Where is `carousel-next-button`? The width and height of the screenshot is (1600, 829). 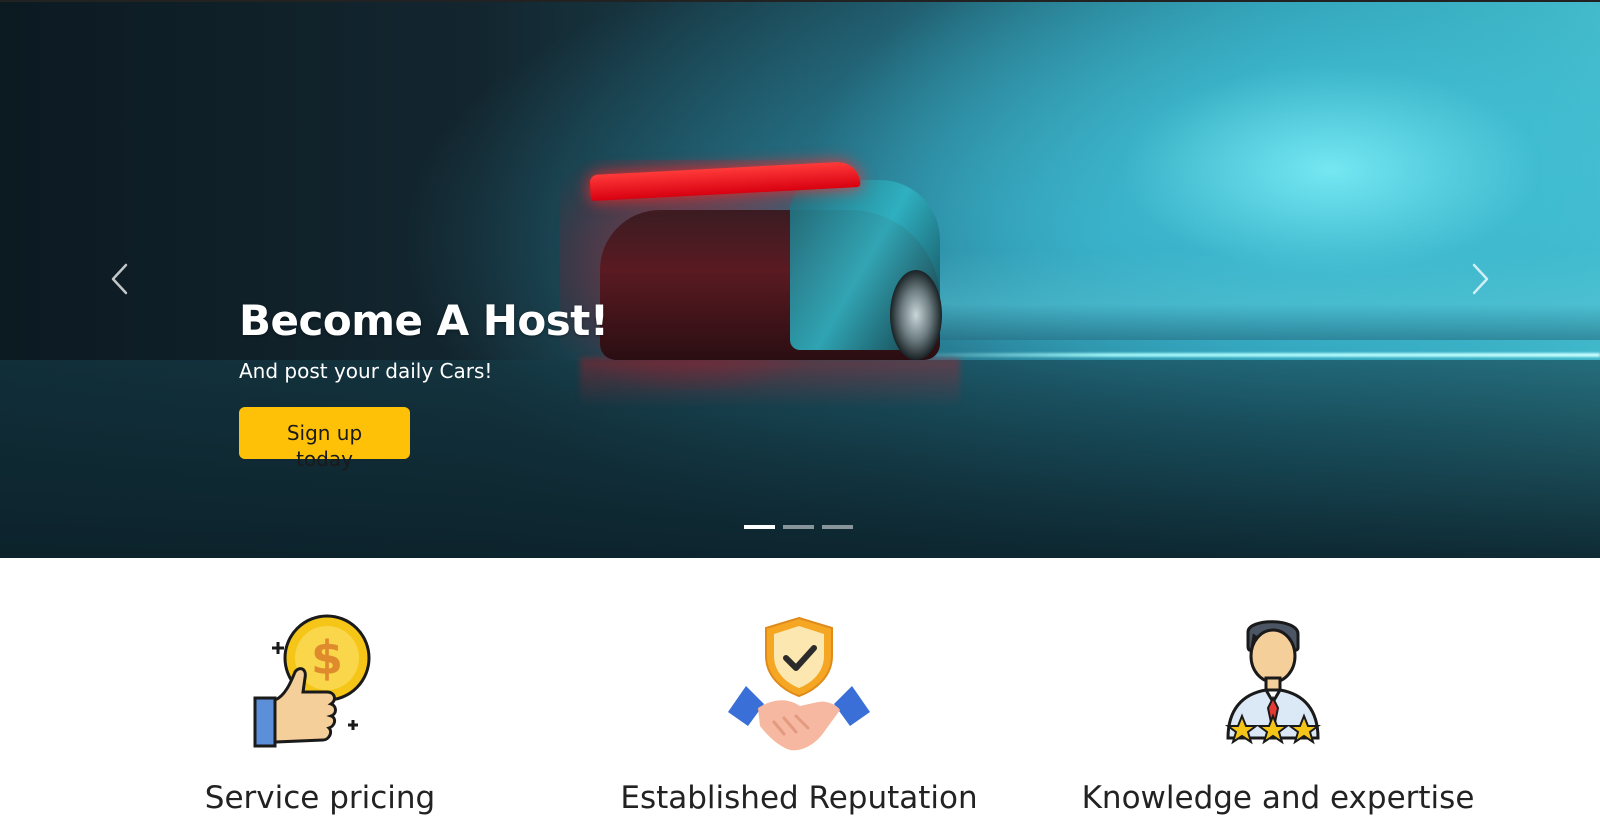
carousel-next-button is located at coordinates (1480, 279).